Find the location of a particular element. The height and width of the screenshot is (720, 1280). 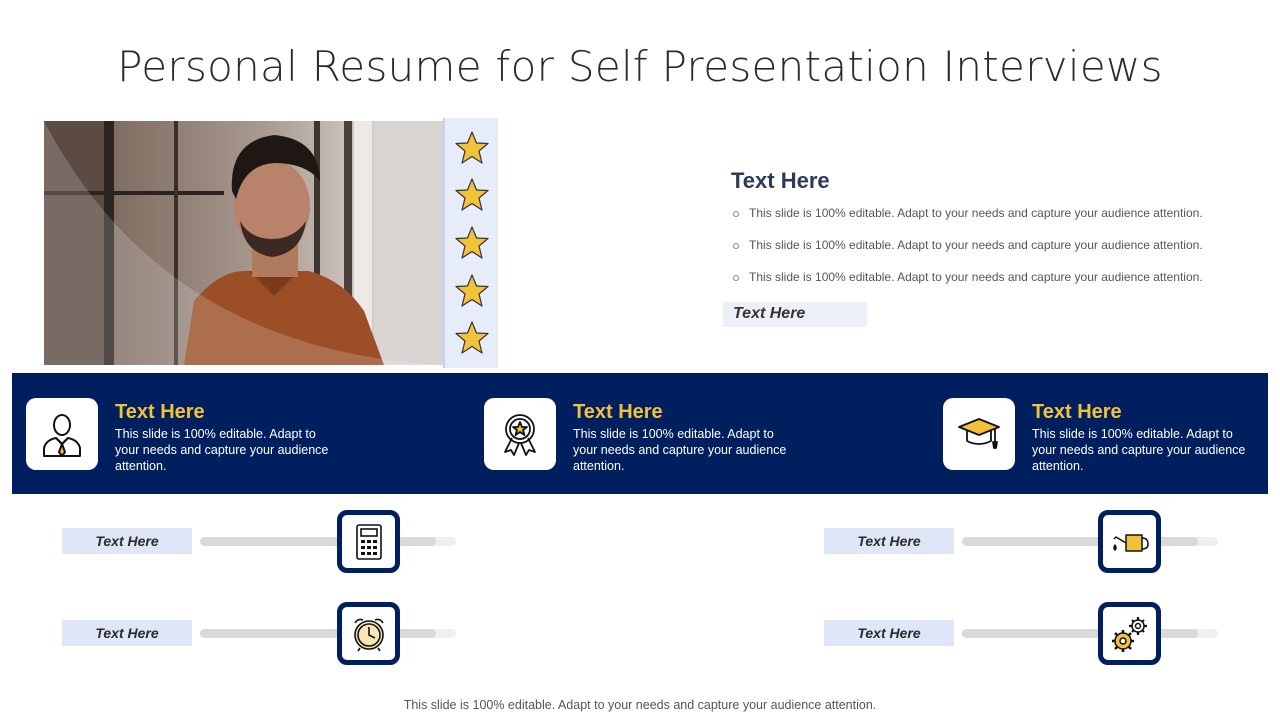

watering-can-icon is located at coordinates (1129, 541).